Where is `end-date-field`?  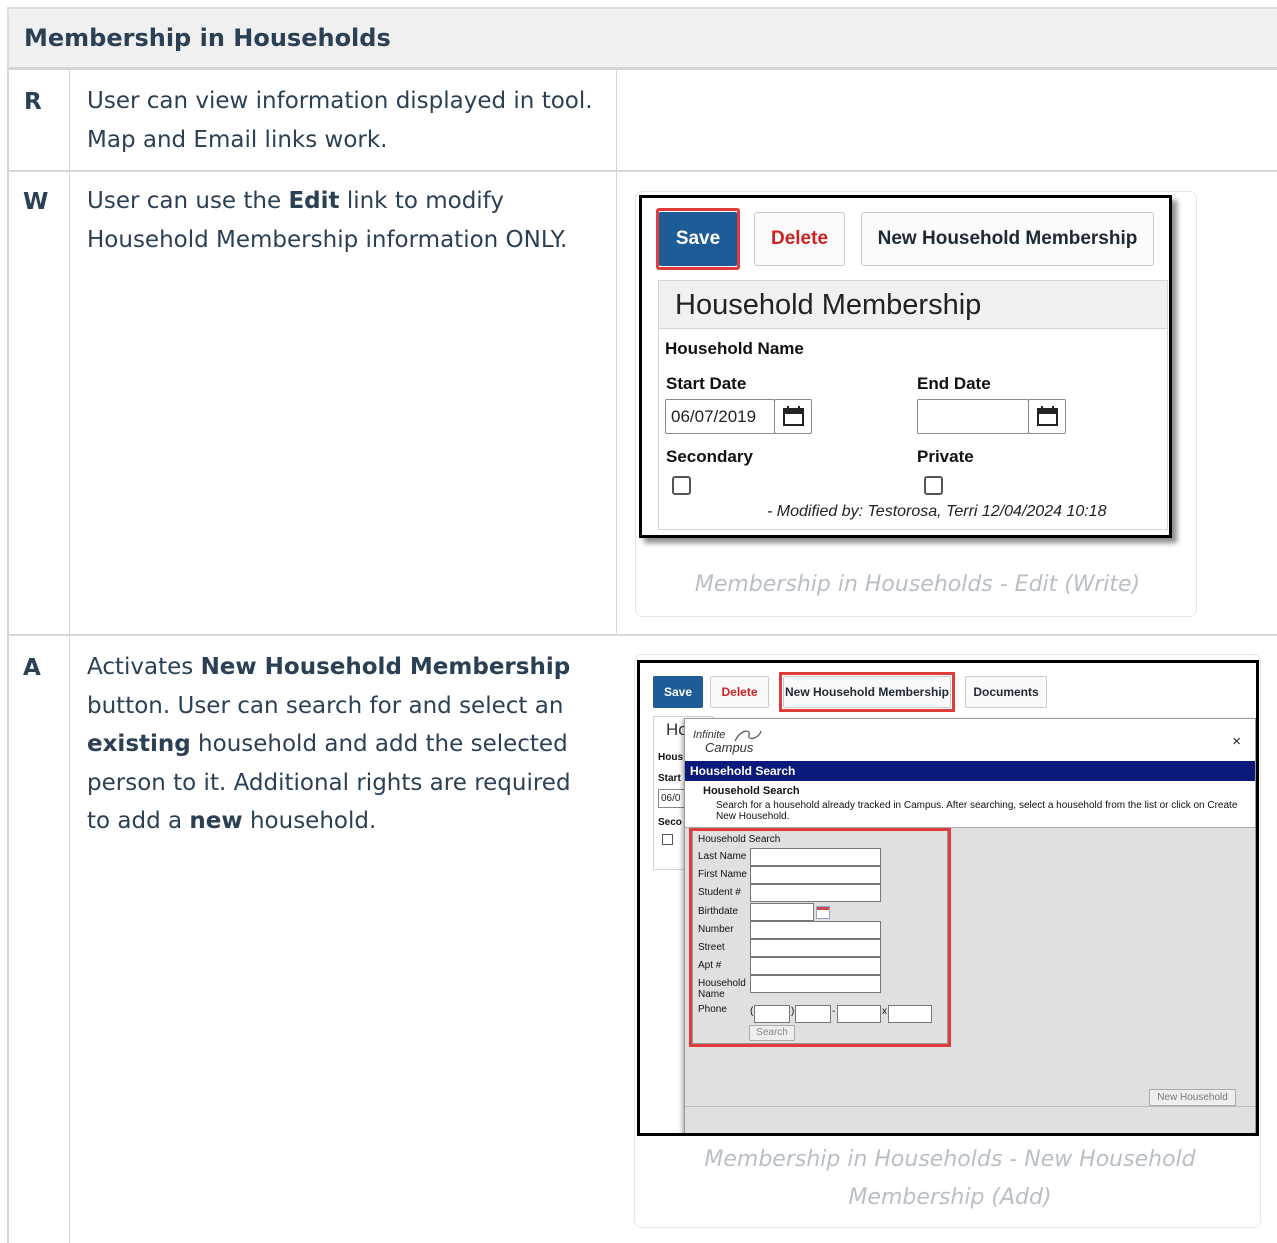 end-date-field is located at coordinates (973, 416).